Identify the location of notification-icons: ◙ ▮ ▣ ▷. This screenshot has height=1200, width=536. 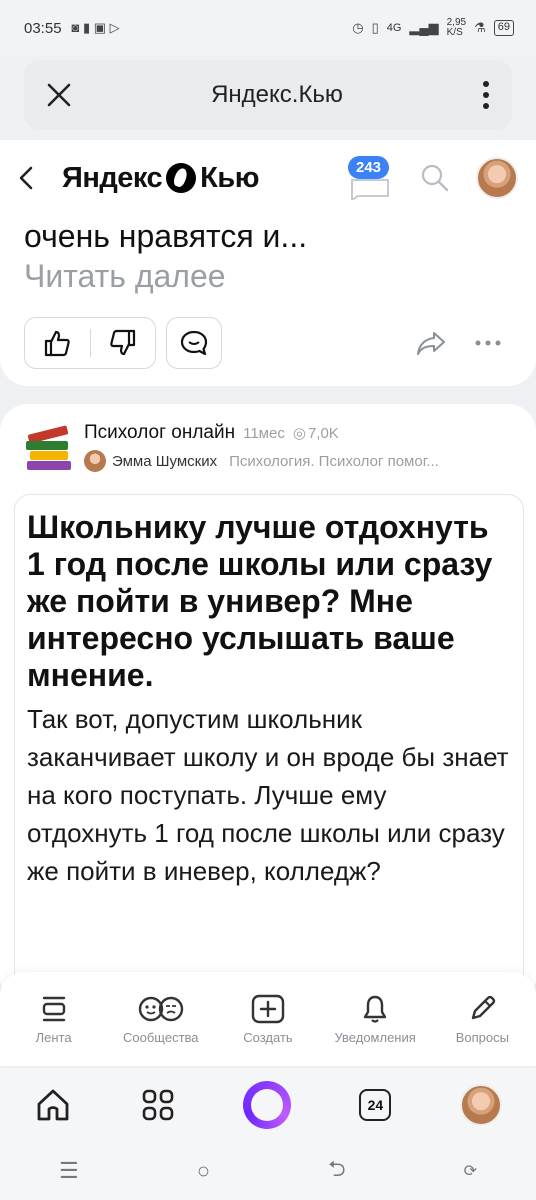
(95, 27).